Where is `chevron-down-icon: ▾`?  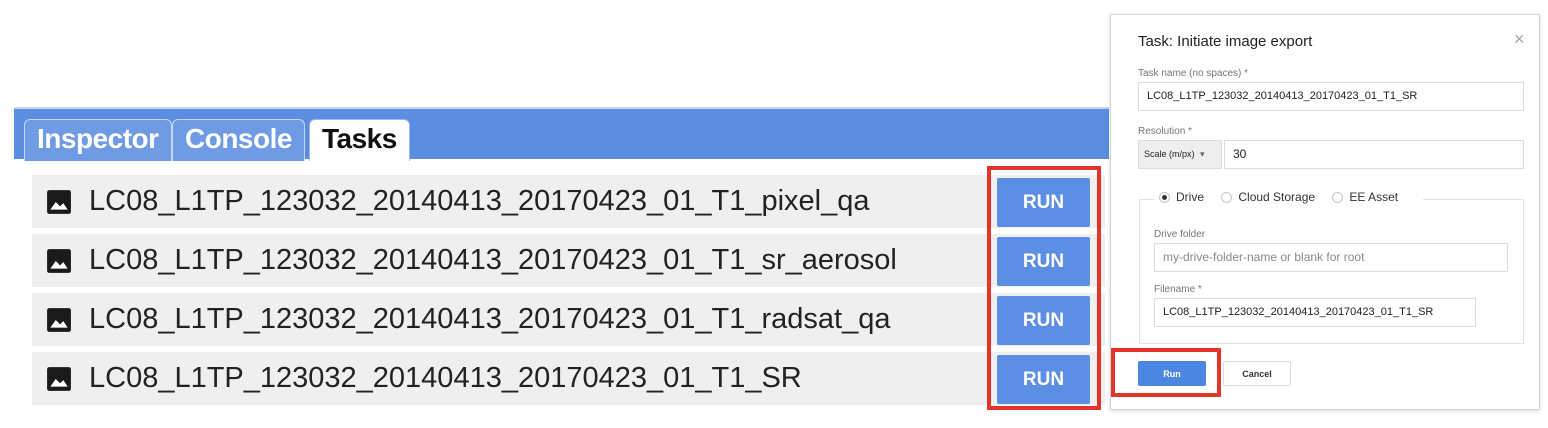
chevron-down-icon: ▾ is located at coordinates (1202, 154).